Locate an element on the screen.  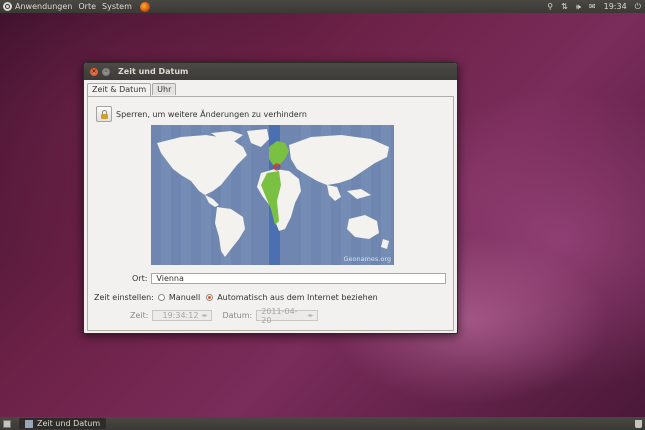
set-time-label: Zeit einstellen: is located at coordinates (124, 297).